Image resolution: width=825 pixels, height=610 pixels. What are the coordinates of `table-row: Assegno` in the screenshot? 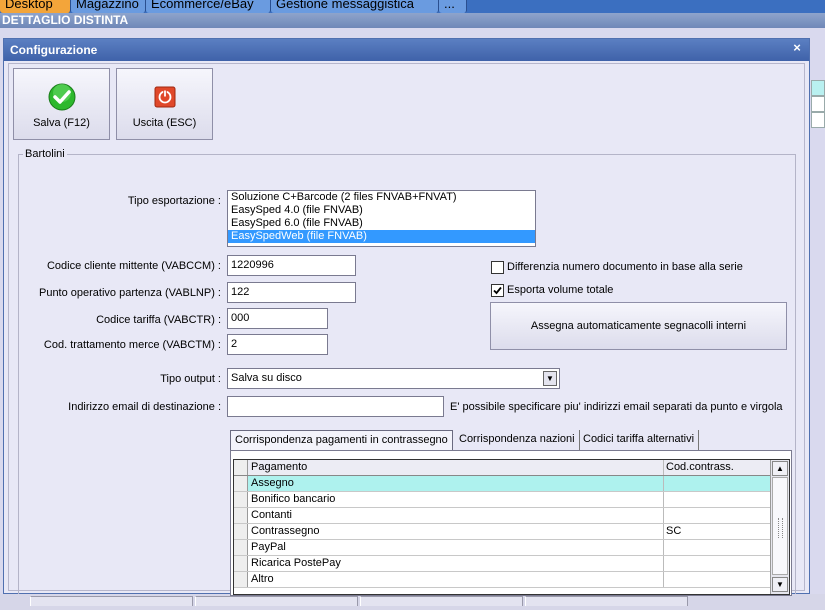 It's located at (502, 484).